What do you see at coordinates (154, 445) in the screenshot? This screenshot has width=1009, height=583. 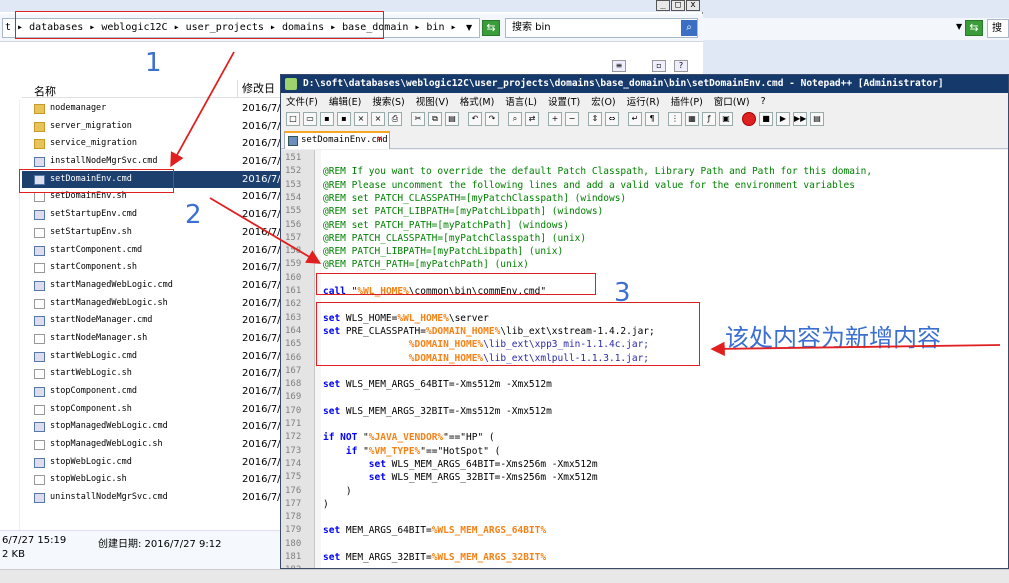 I see `file-row: stopManagedWebLogic.sh 2016/7/2` at bounding box center [154, 445].